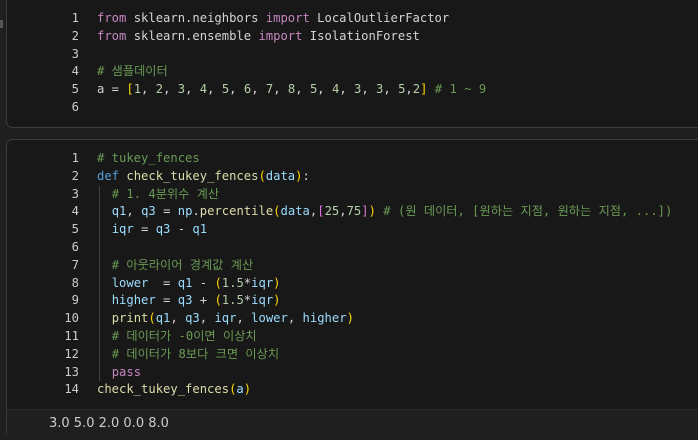  I want to click on code-text: # tukey_fences, so click(148, 159).